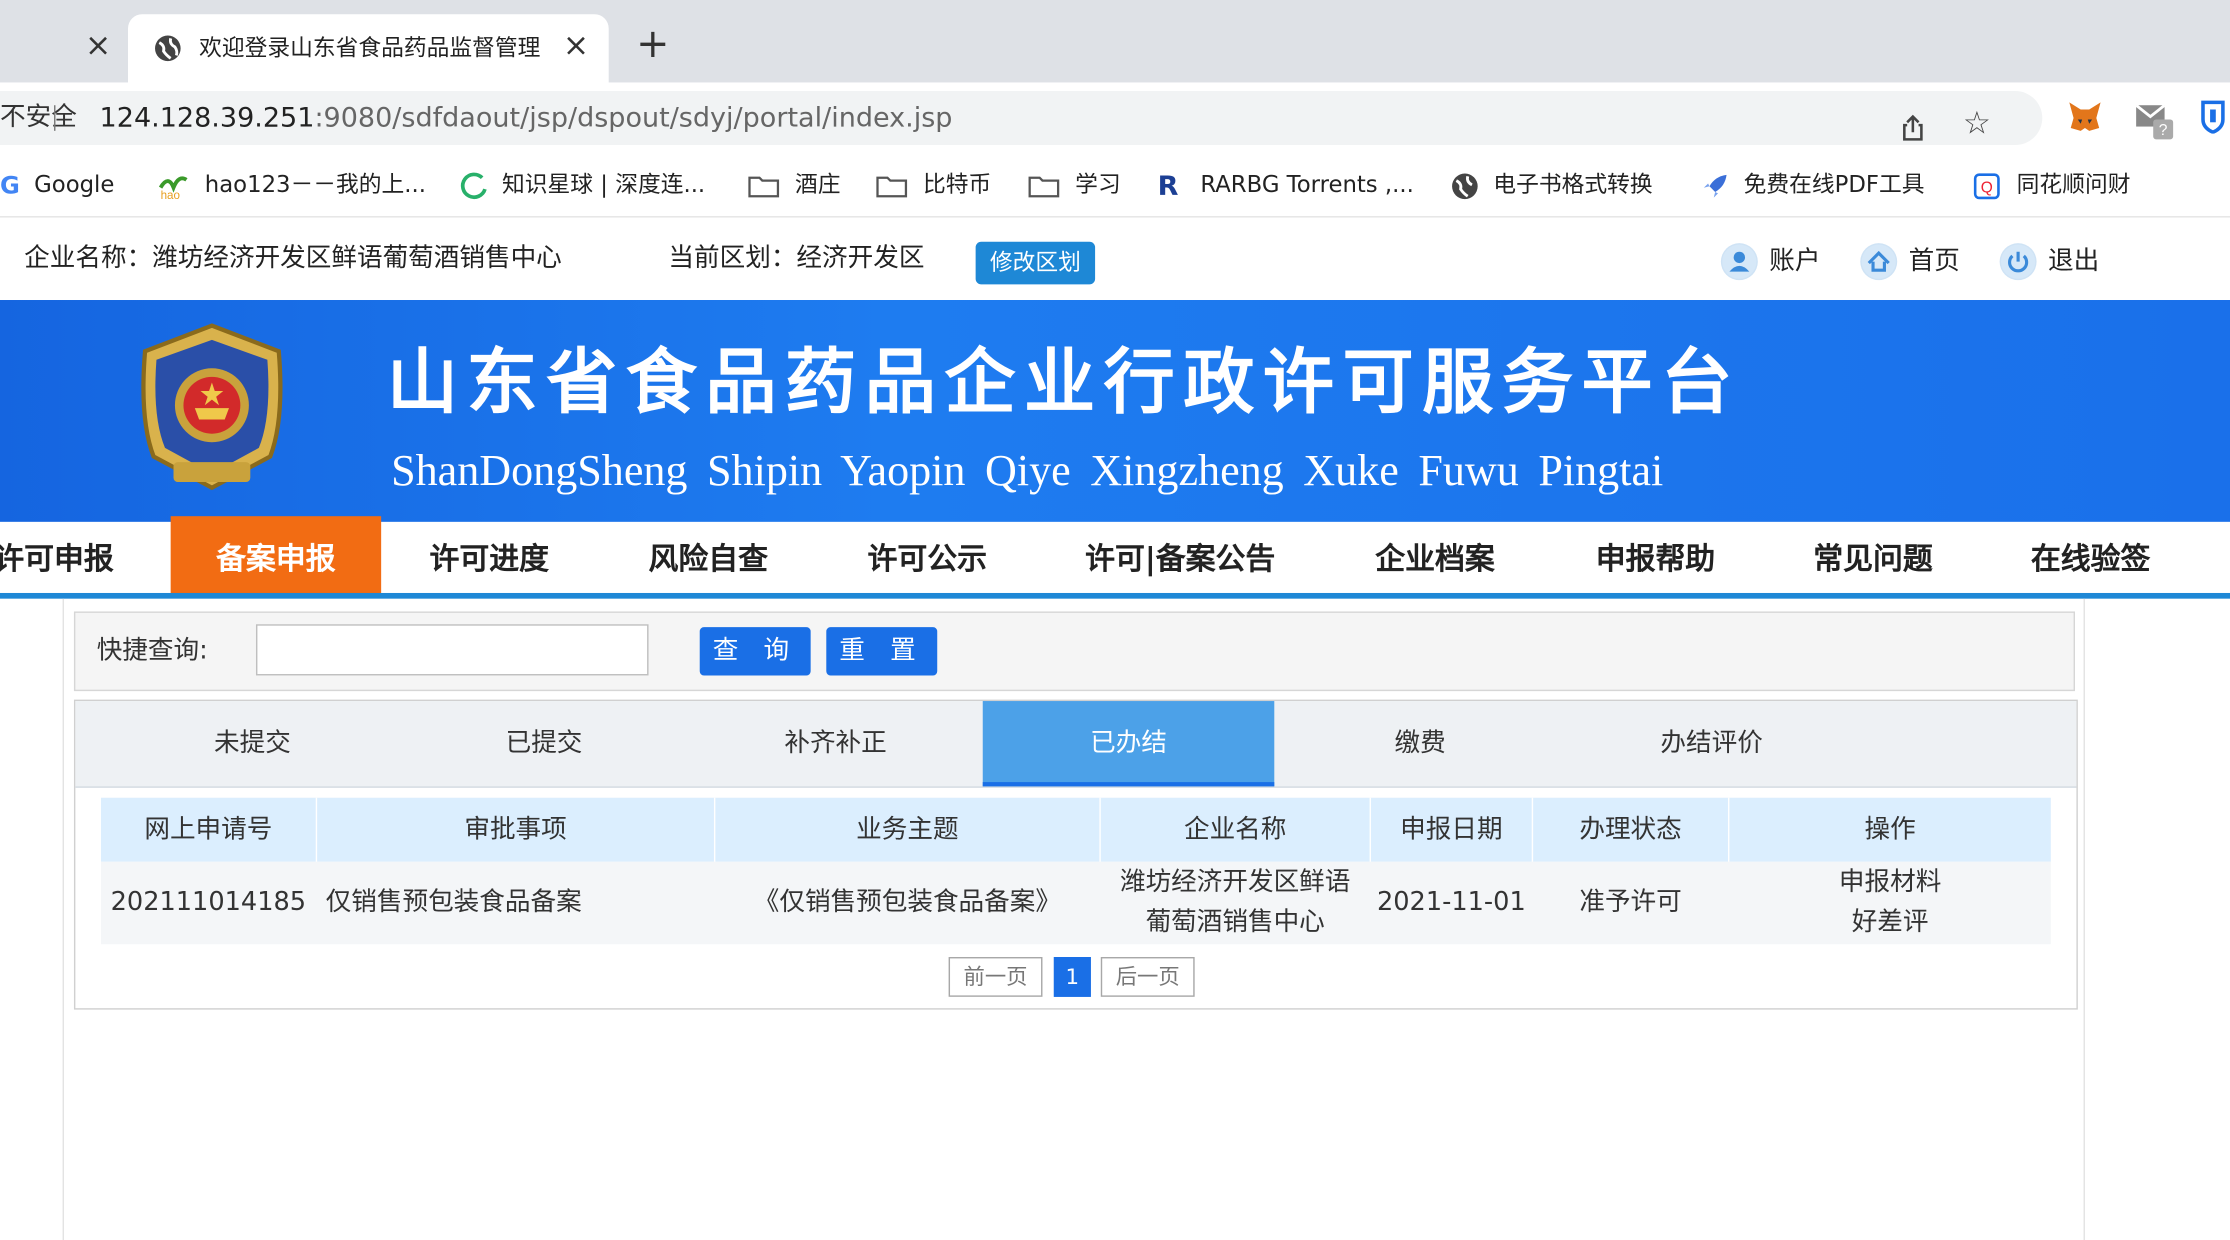 The image size is (2230, 1240). What do you see at coordinates (1235, 882) in the screenshot?
I see `company-line: 潍坊经济开发区鲜语` at bounding box center [1235, 882].